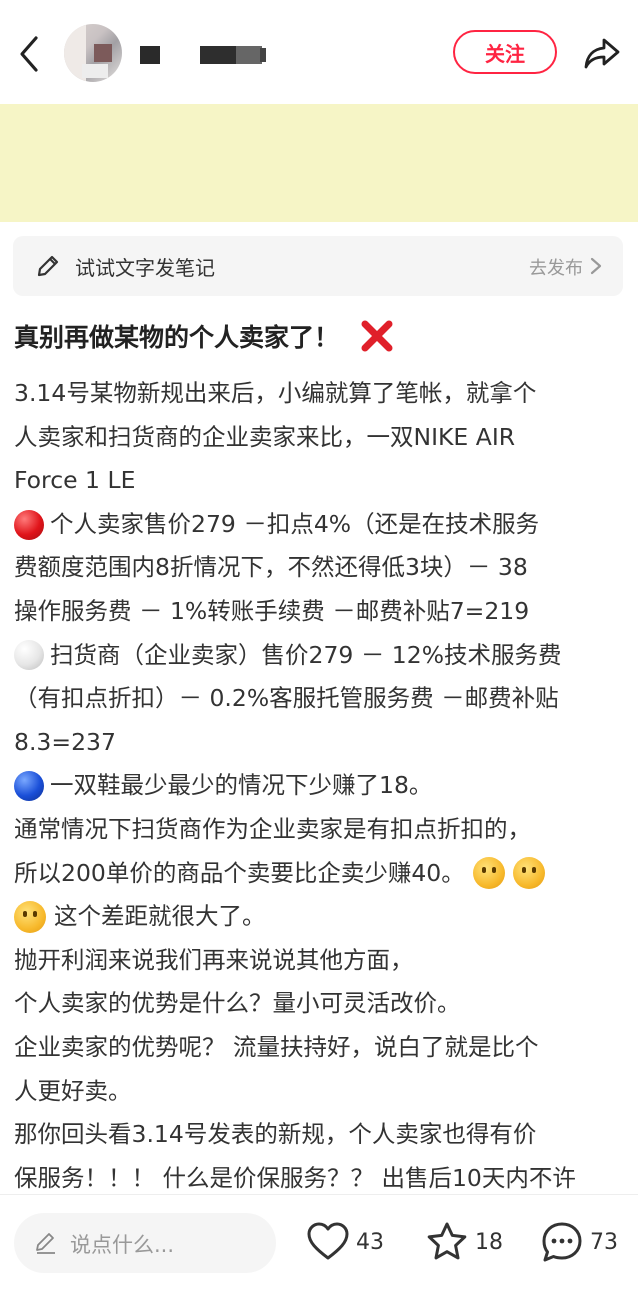  I want to click on cover-banner, so click(319, 163).